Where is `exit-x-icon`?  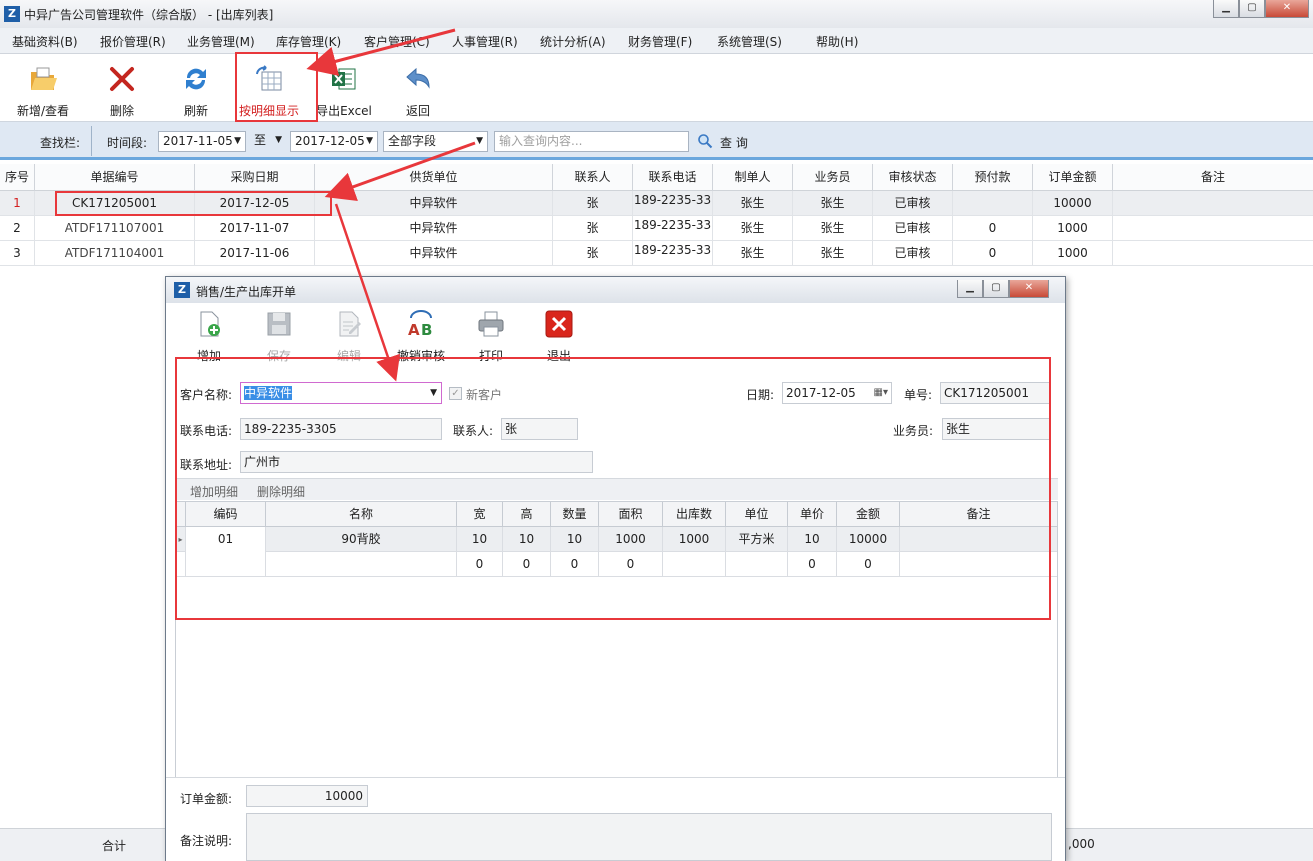
exit-x-icon is located at coordinates (559, 324).